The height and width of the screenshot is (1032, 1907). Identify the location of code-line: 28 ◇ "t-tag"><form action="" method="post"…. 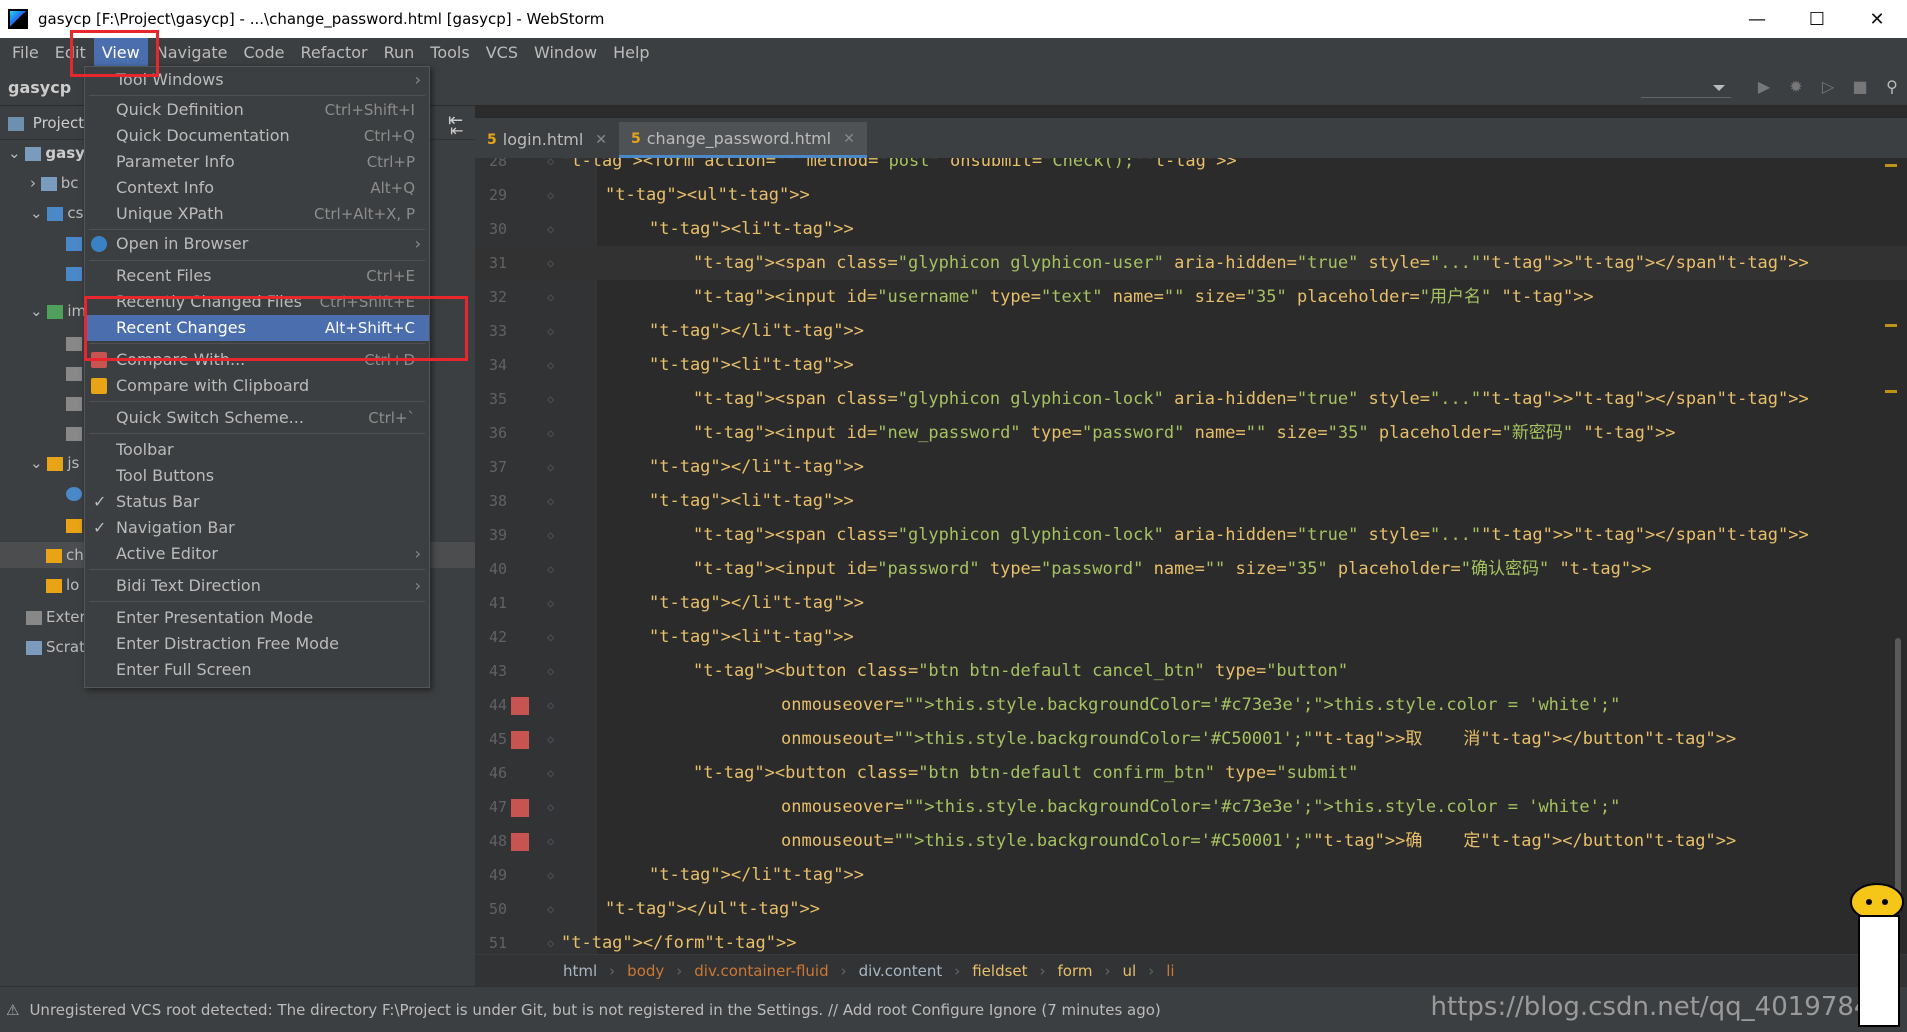
(1191, 168).